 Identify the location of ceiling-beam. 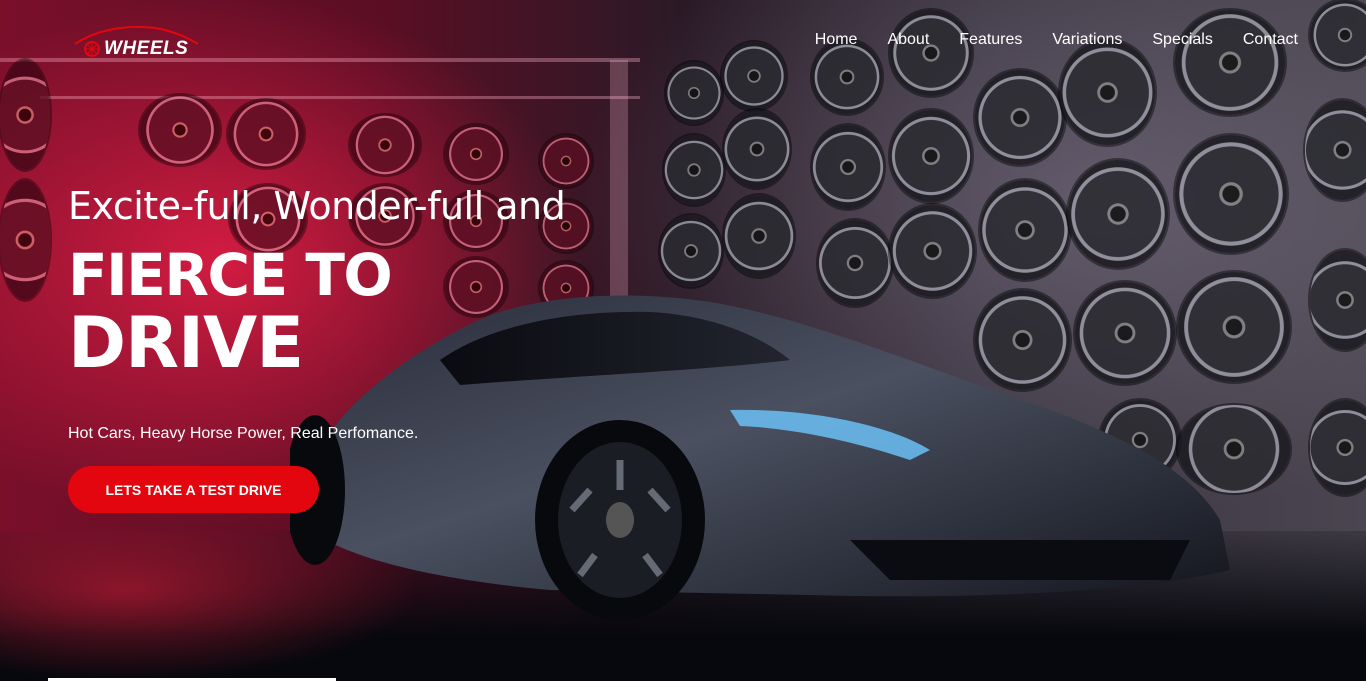
(340, 97).